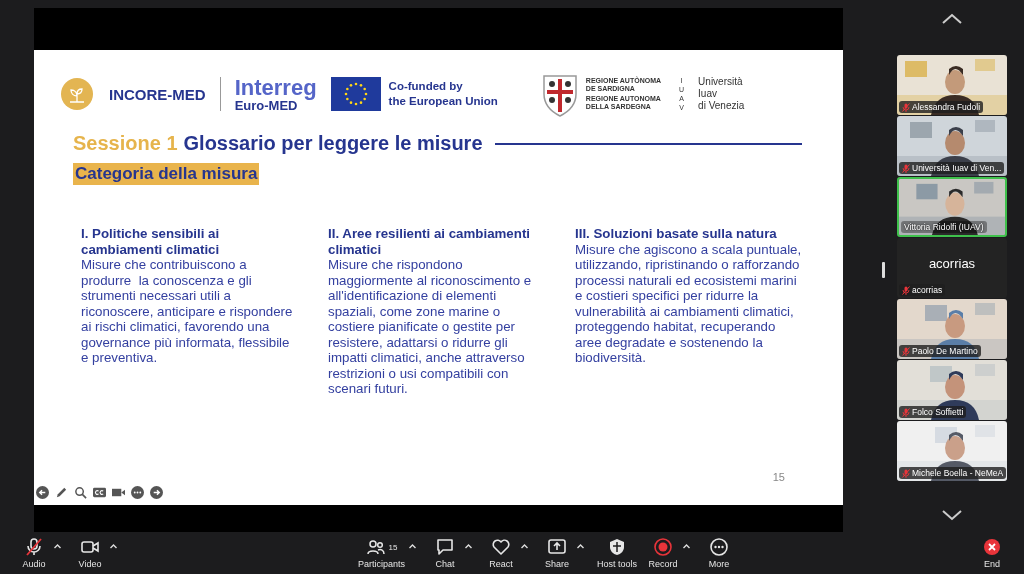 The image size is (1024, 574). I want to click on university-text: Iuav, so click(708, 94).